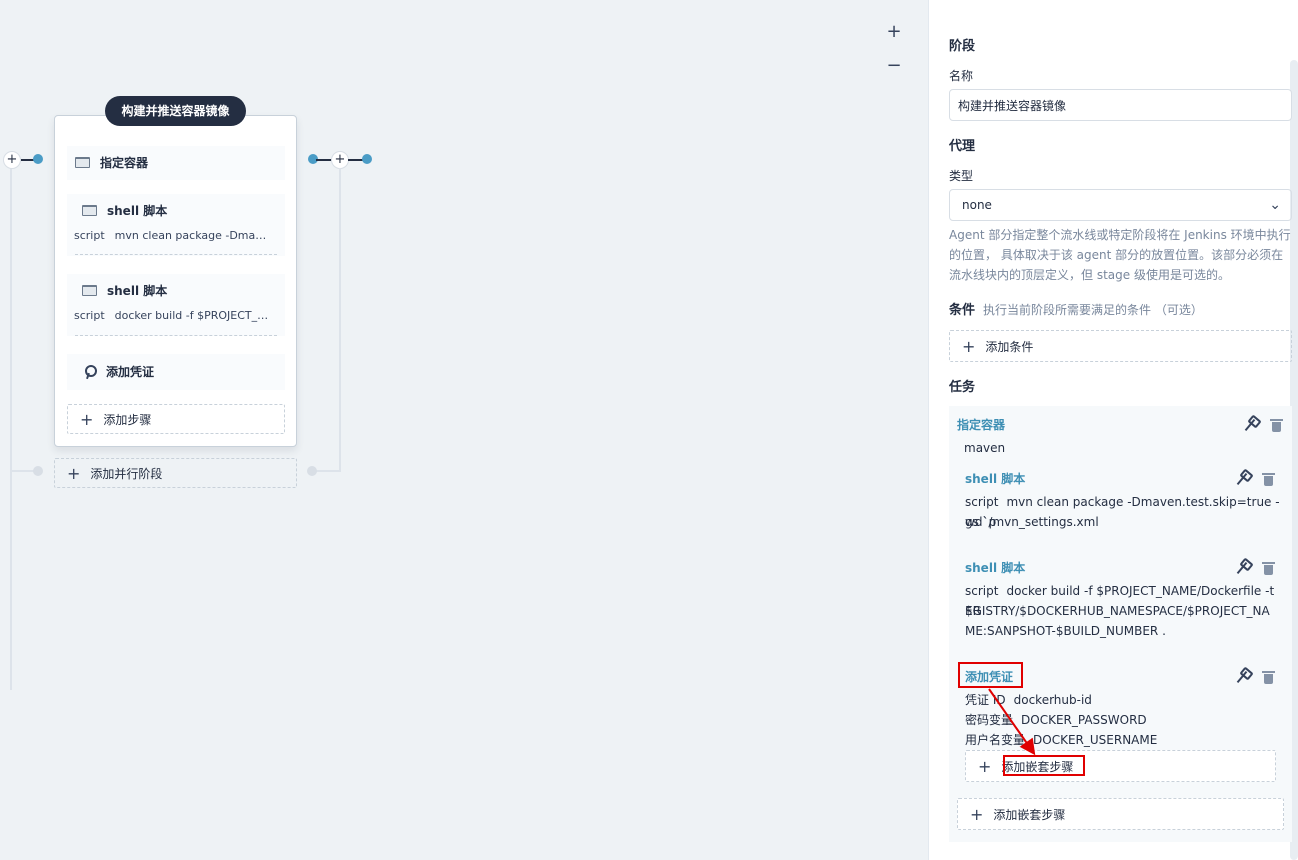 The height and width of the screenshot is (860, 1298). I want to click on agent-type-select: none ⌄, so click(1120, 205).